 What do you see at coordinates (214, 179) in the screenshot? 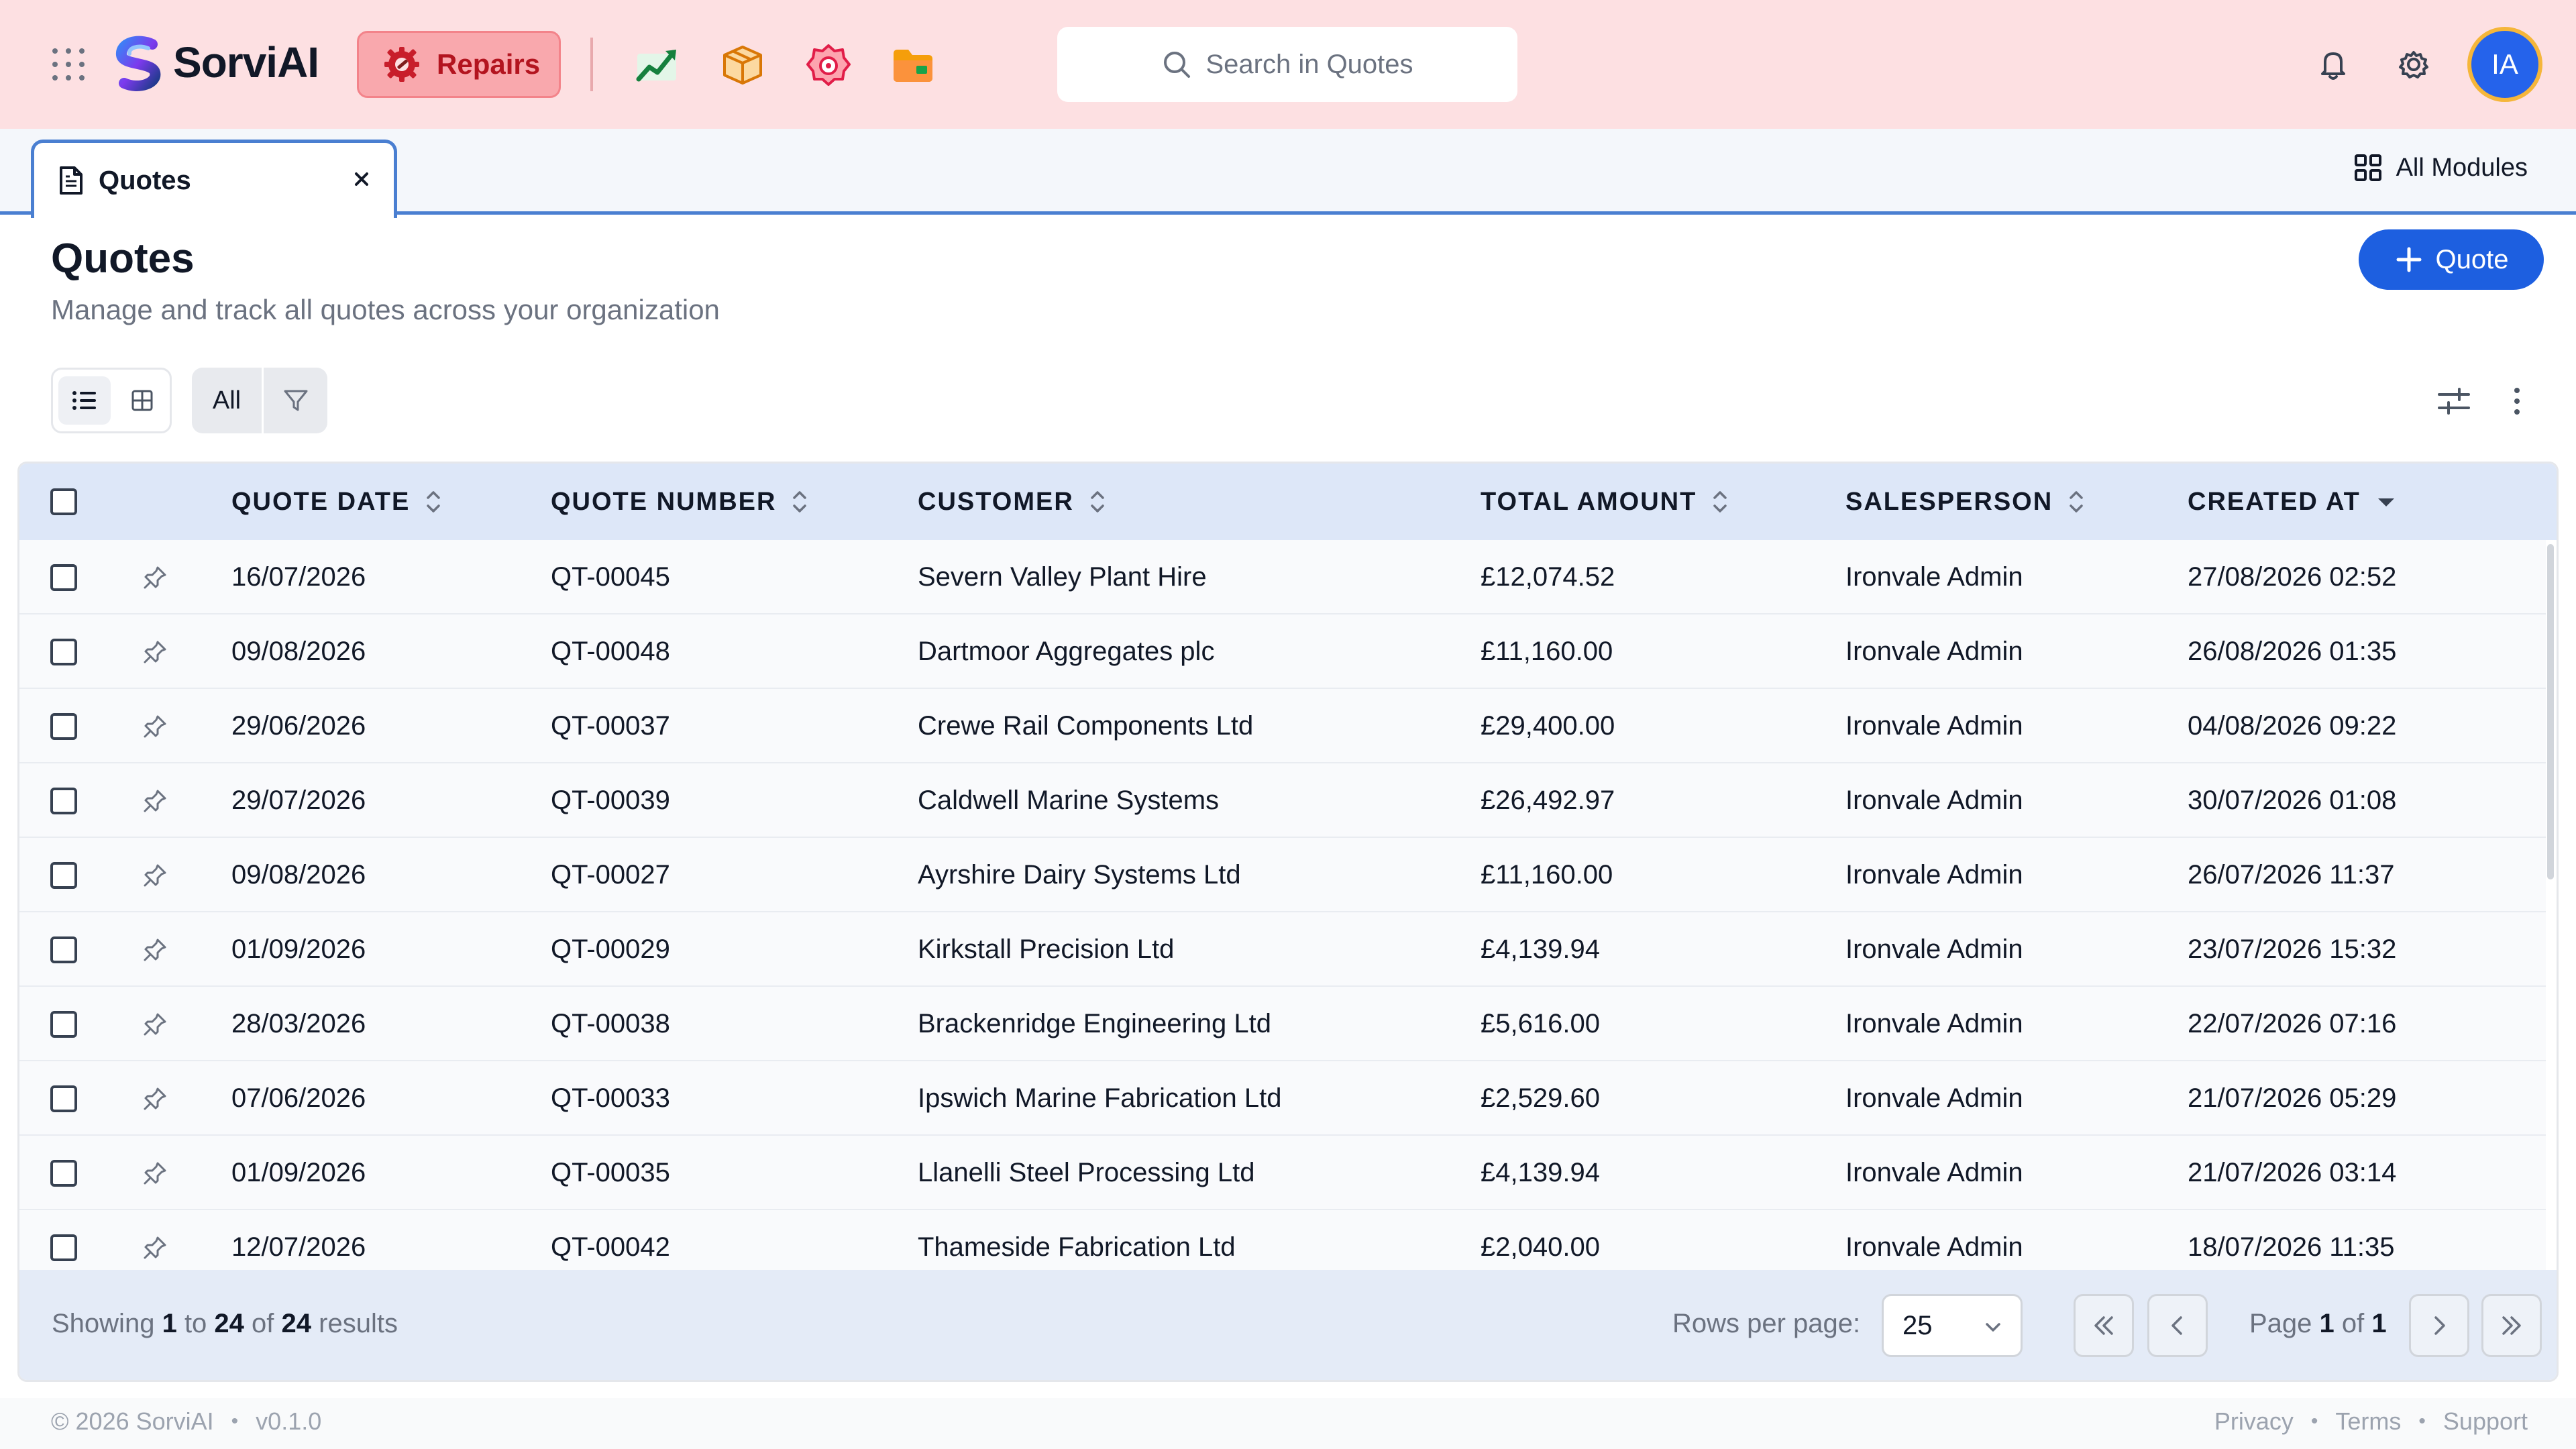
I see `tab-quotes: Quotes` at bounding box center [214, 179].